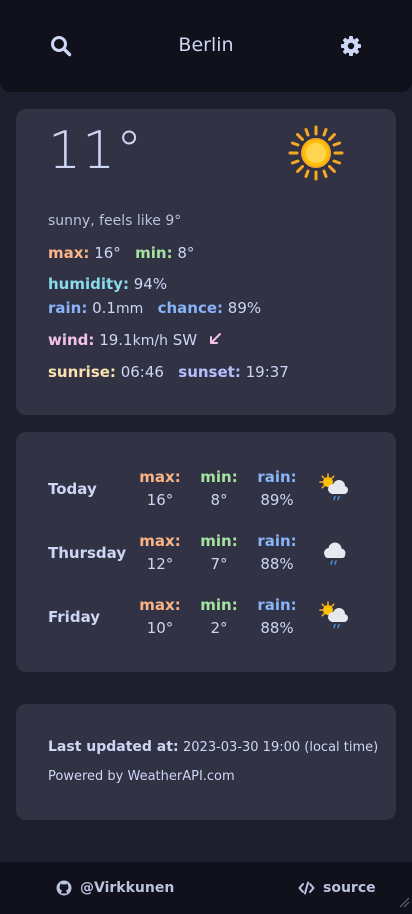  Describe the element at coordinates (127, 888) in the screenshot. I see `github-author: @Virkkunen` at that location.